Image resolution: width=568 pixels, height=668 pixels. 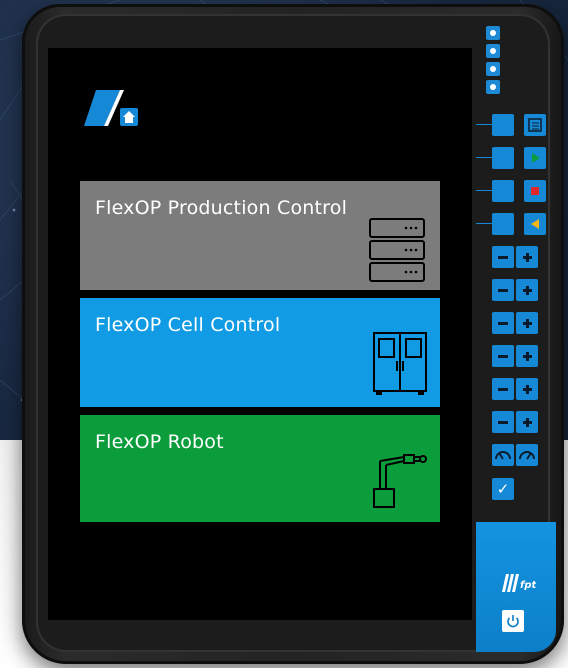 I want to click on brand-panel: fpt, so click(x=516, y=587).